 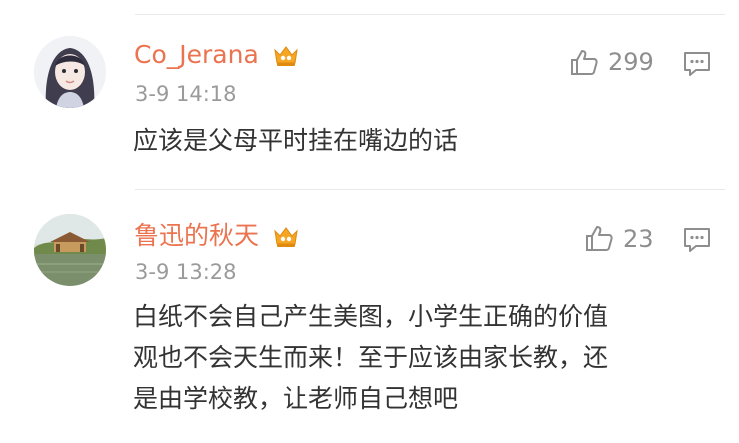 What do you see at coordinates (296, 140) in the screenshot?
I see `comment-text-line: 应该是父母平时挂在嘴边的话` at bounding box center [296, 140].